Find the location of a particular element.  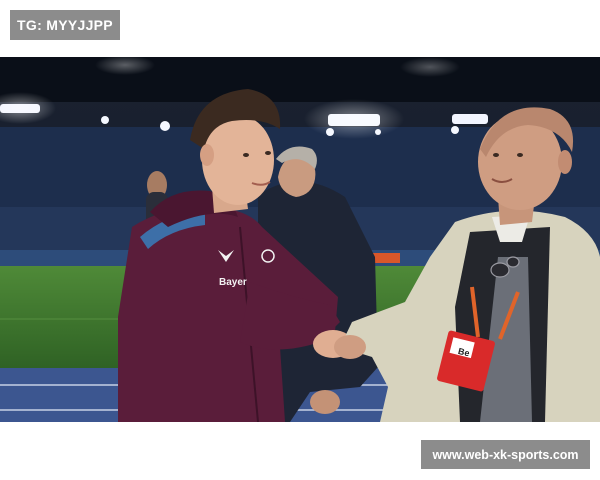

sunglasses-icon is located at coordinates (500, 270).